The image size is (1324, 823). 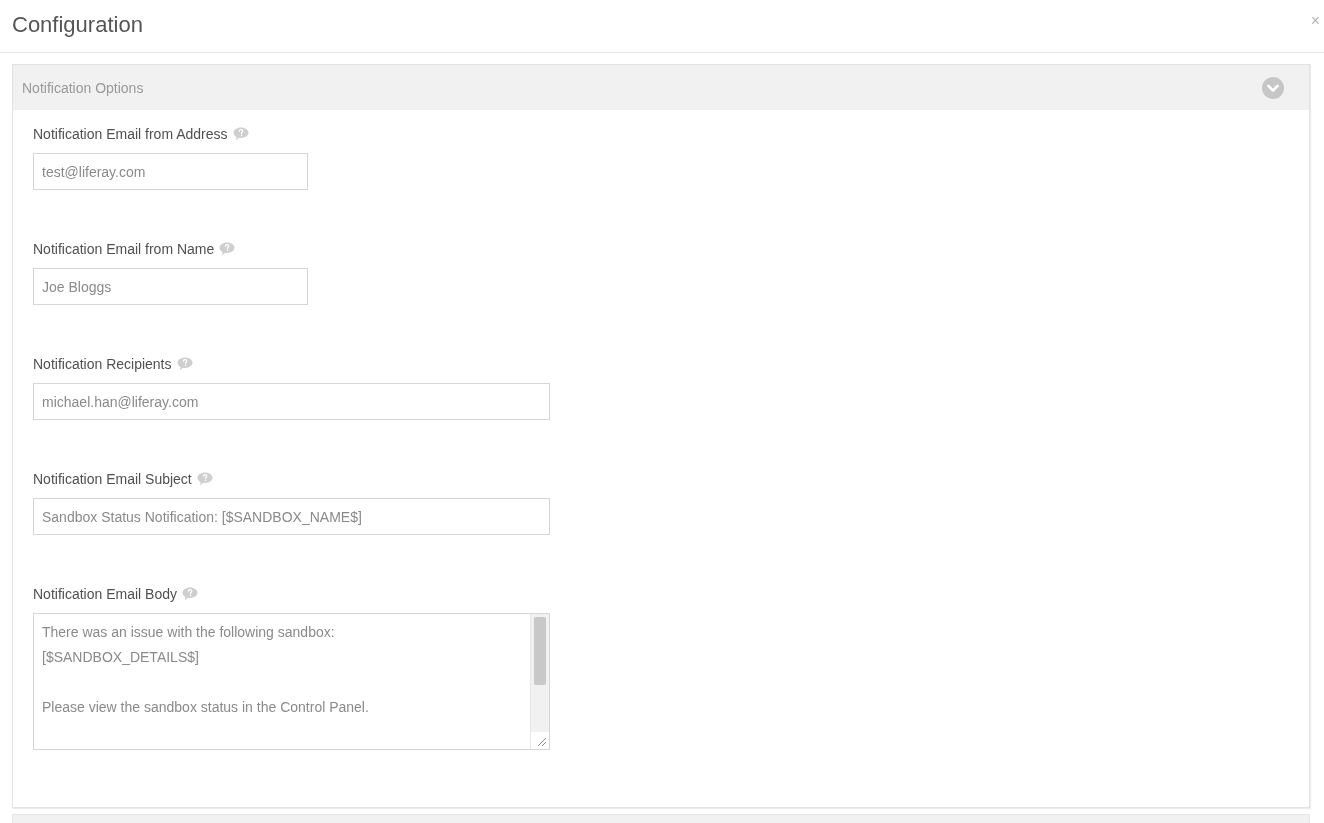 What do you see at coordinates (661, 87) in the screenshot?
I see `panel-header: Notification Options` at bounding box center [661, 87].